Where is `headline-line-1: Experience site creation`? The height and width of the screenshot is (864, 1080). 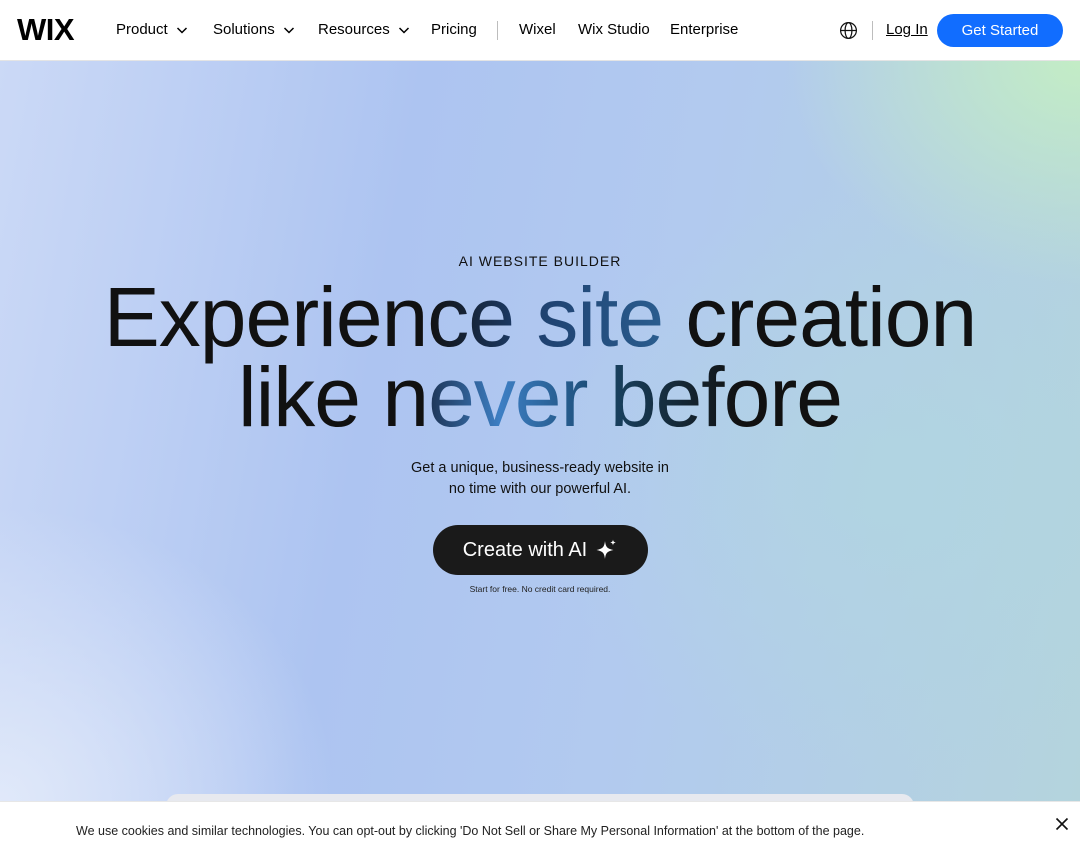 headline-line-1: Experience site creation is located at coordinates (540, 317).